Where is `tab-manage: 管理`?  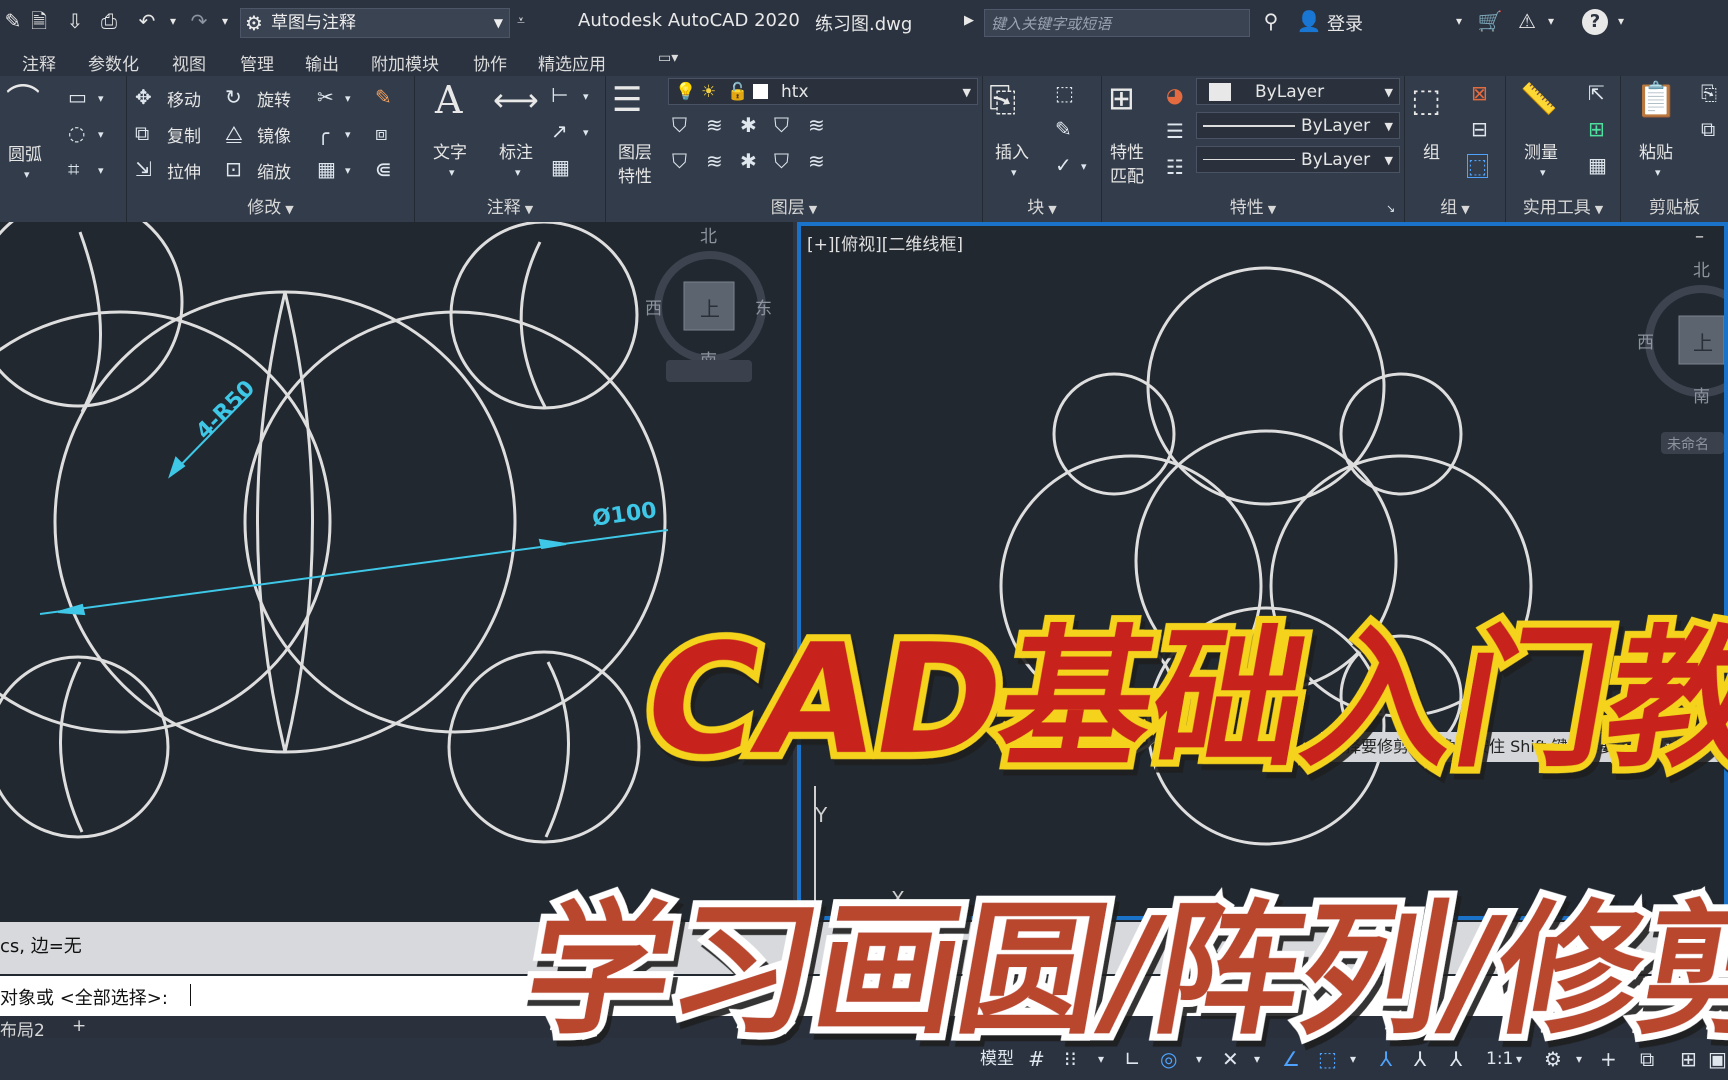 tab-manage: 管理 is located at coordinates (257, 62).